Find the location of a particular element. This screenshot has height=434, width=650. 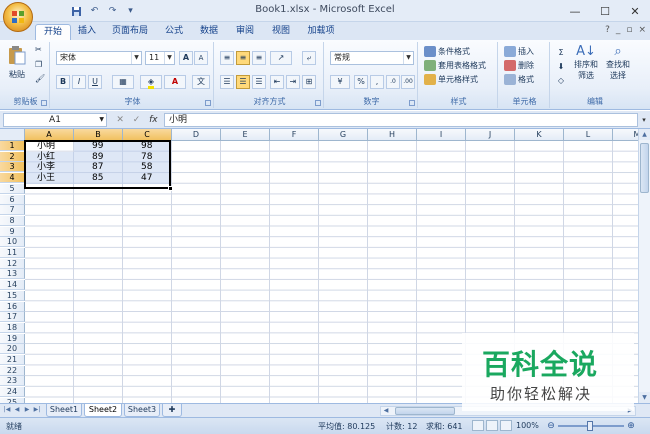

increase-indent-icon: ⇥ is located at coordinates (293, 82).